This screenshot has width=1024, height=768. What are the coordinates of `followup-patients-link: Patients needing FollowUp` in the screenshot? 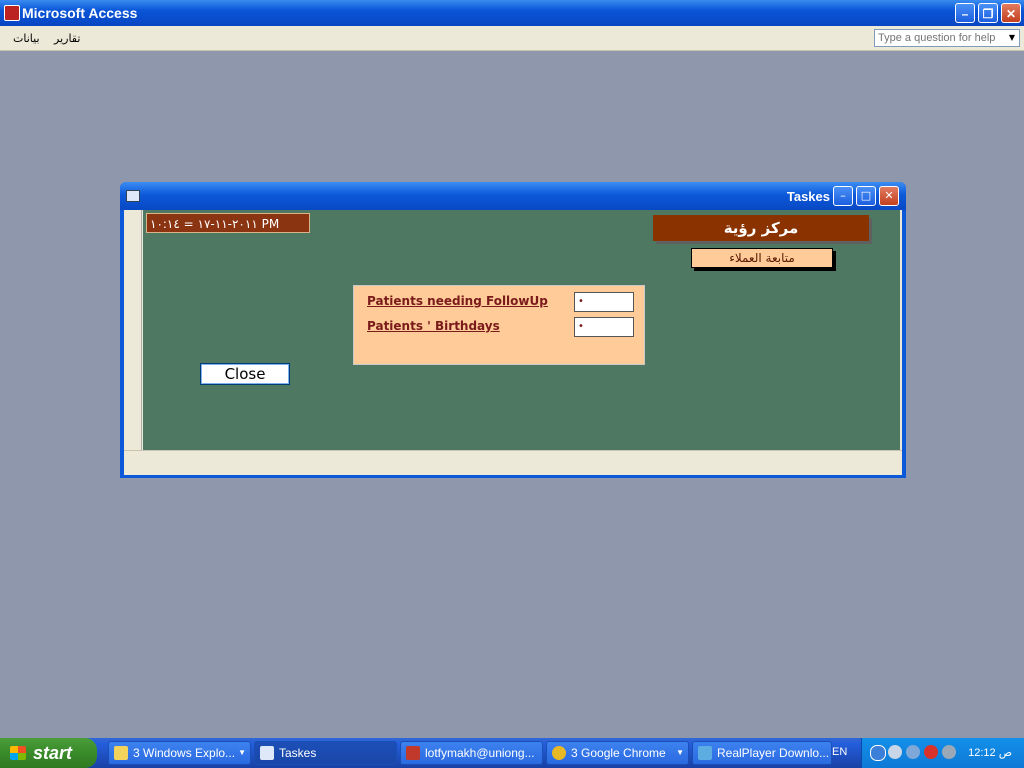 It's located at (457, 301).